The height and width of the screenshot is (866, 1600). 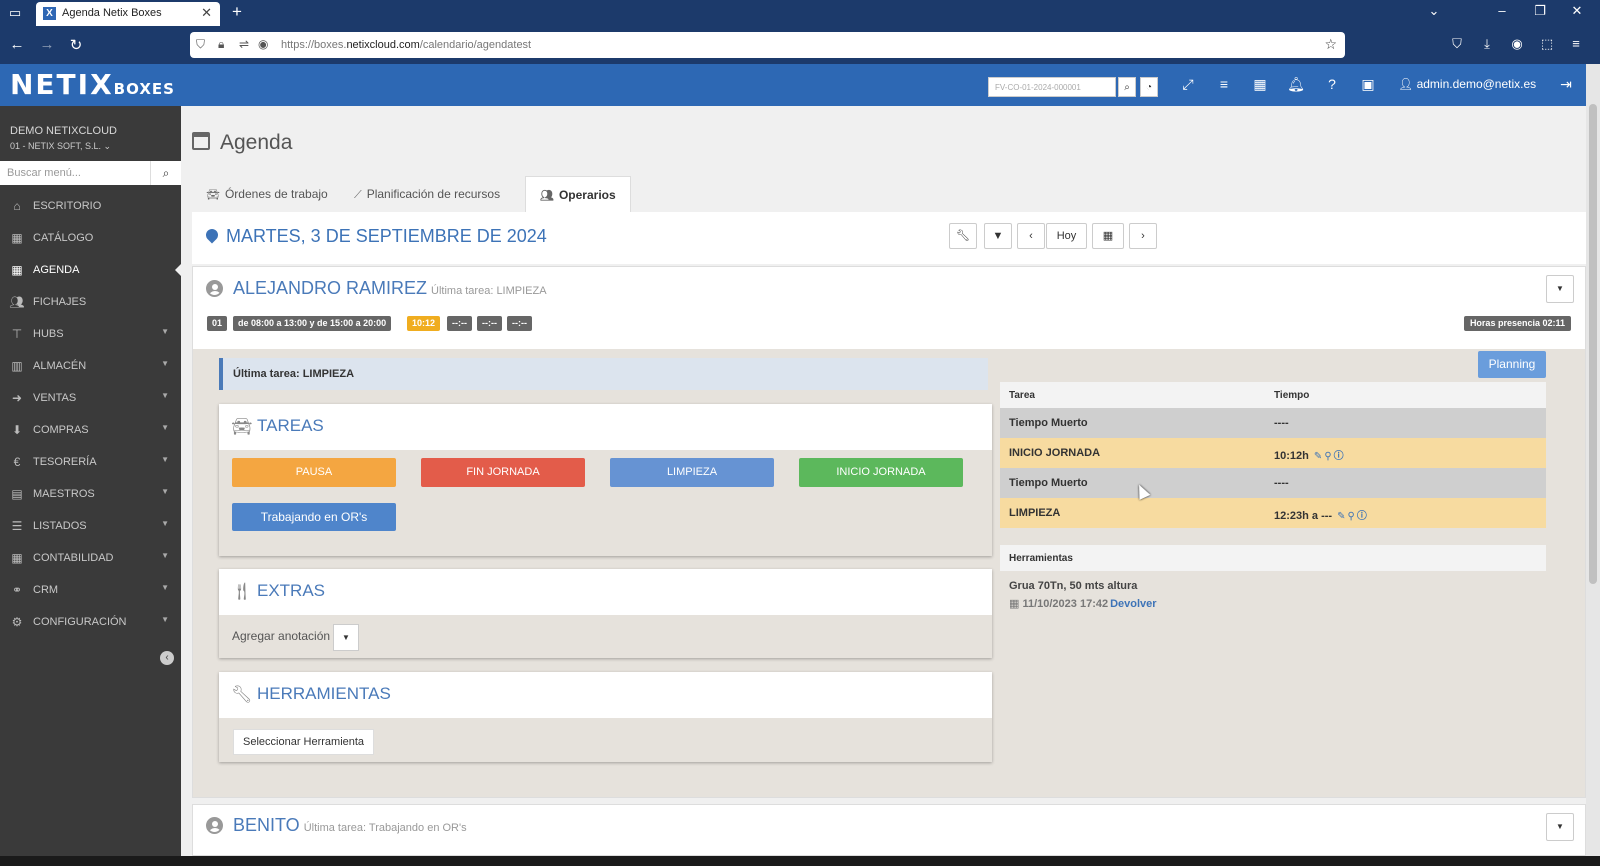 I want to click on forward-icon: →, so click(x=47, y=44).